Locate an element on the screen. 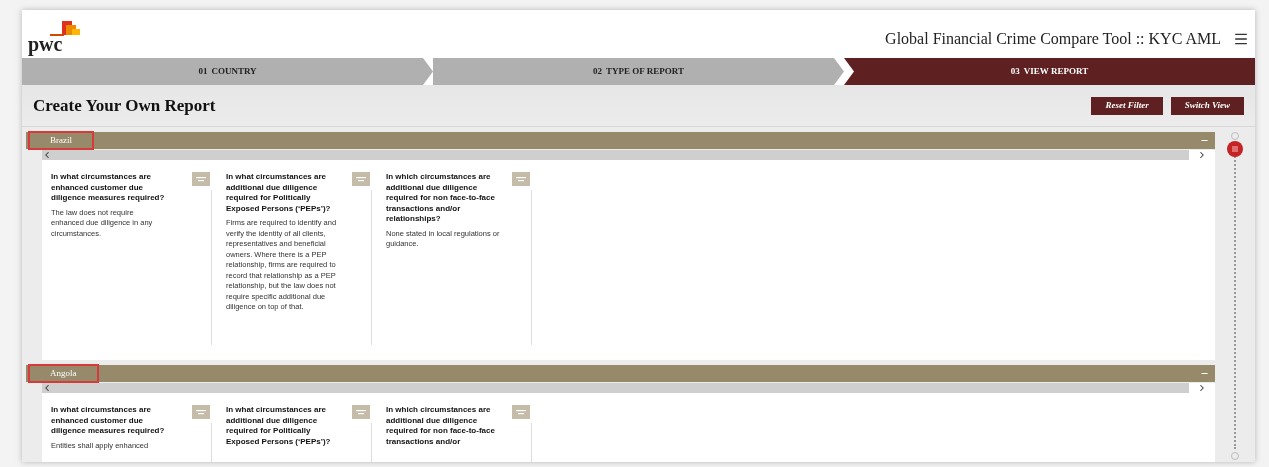 This screenshot has height=467, width=1269. slider-track is located at coordinates (1235, 296).